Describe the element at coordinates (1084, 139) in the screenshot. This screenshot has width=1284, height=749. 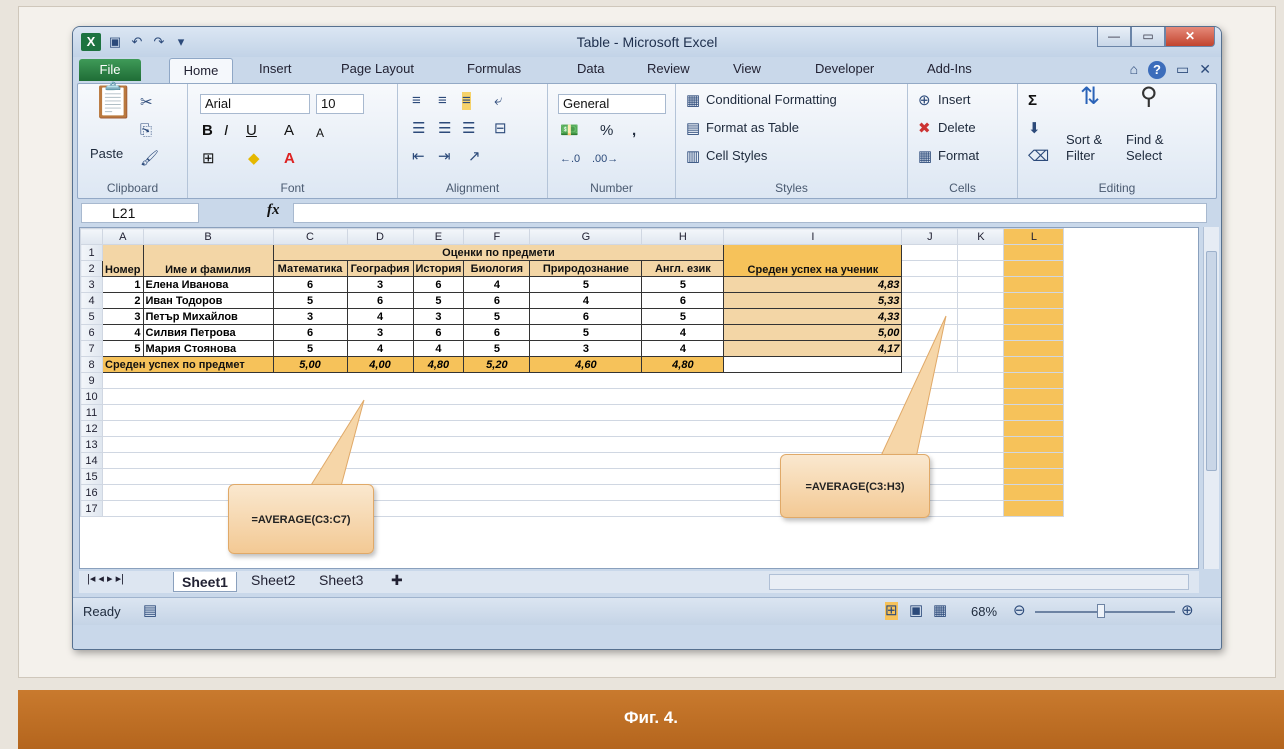
I see `sort-filter-line1: Sort &` at that location.